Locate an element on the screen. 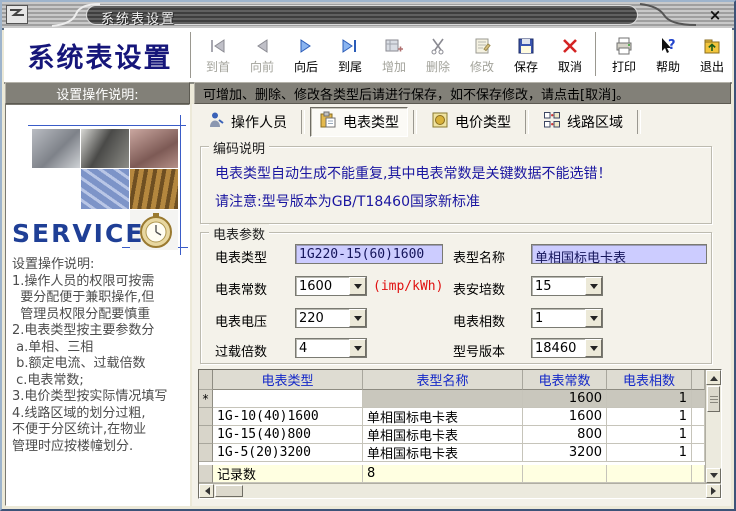 This screenshot has width=736, height=511. tab-price-type: 电价类型 is located at coordinates (471, 122).